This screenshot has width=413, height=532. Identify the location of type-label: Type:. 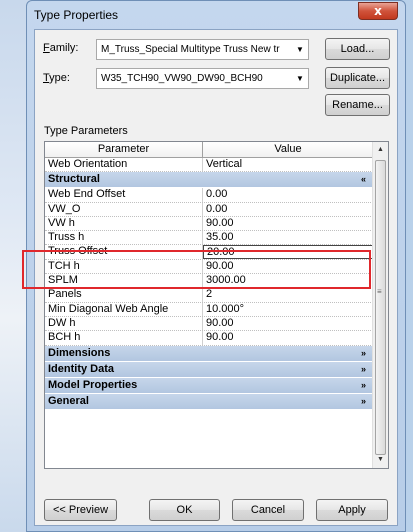
(56, 78).